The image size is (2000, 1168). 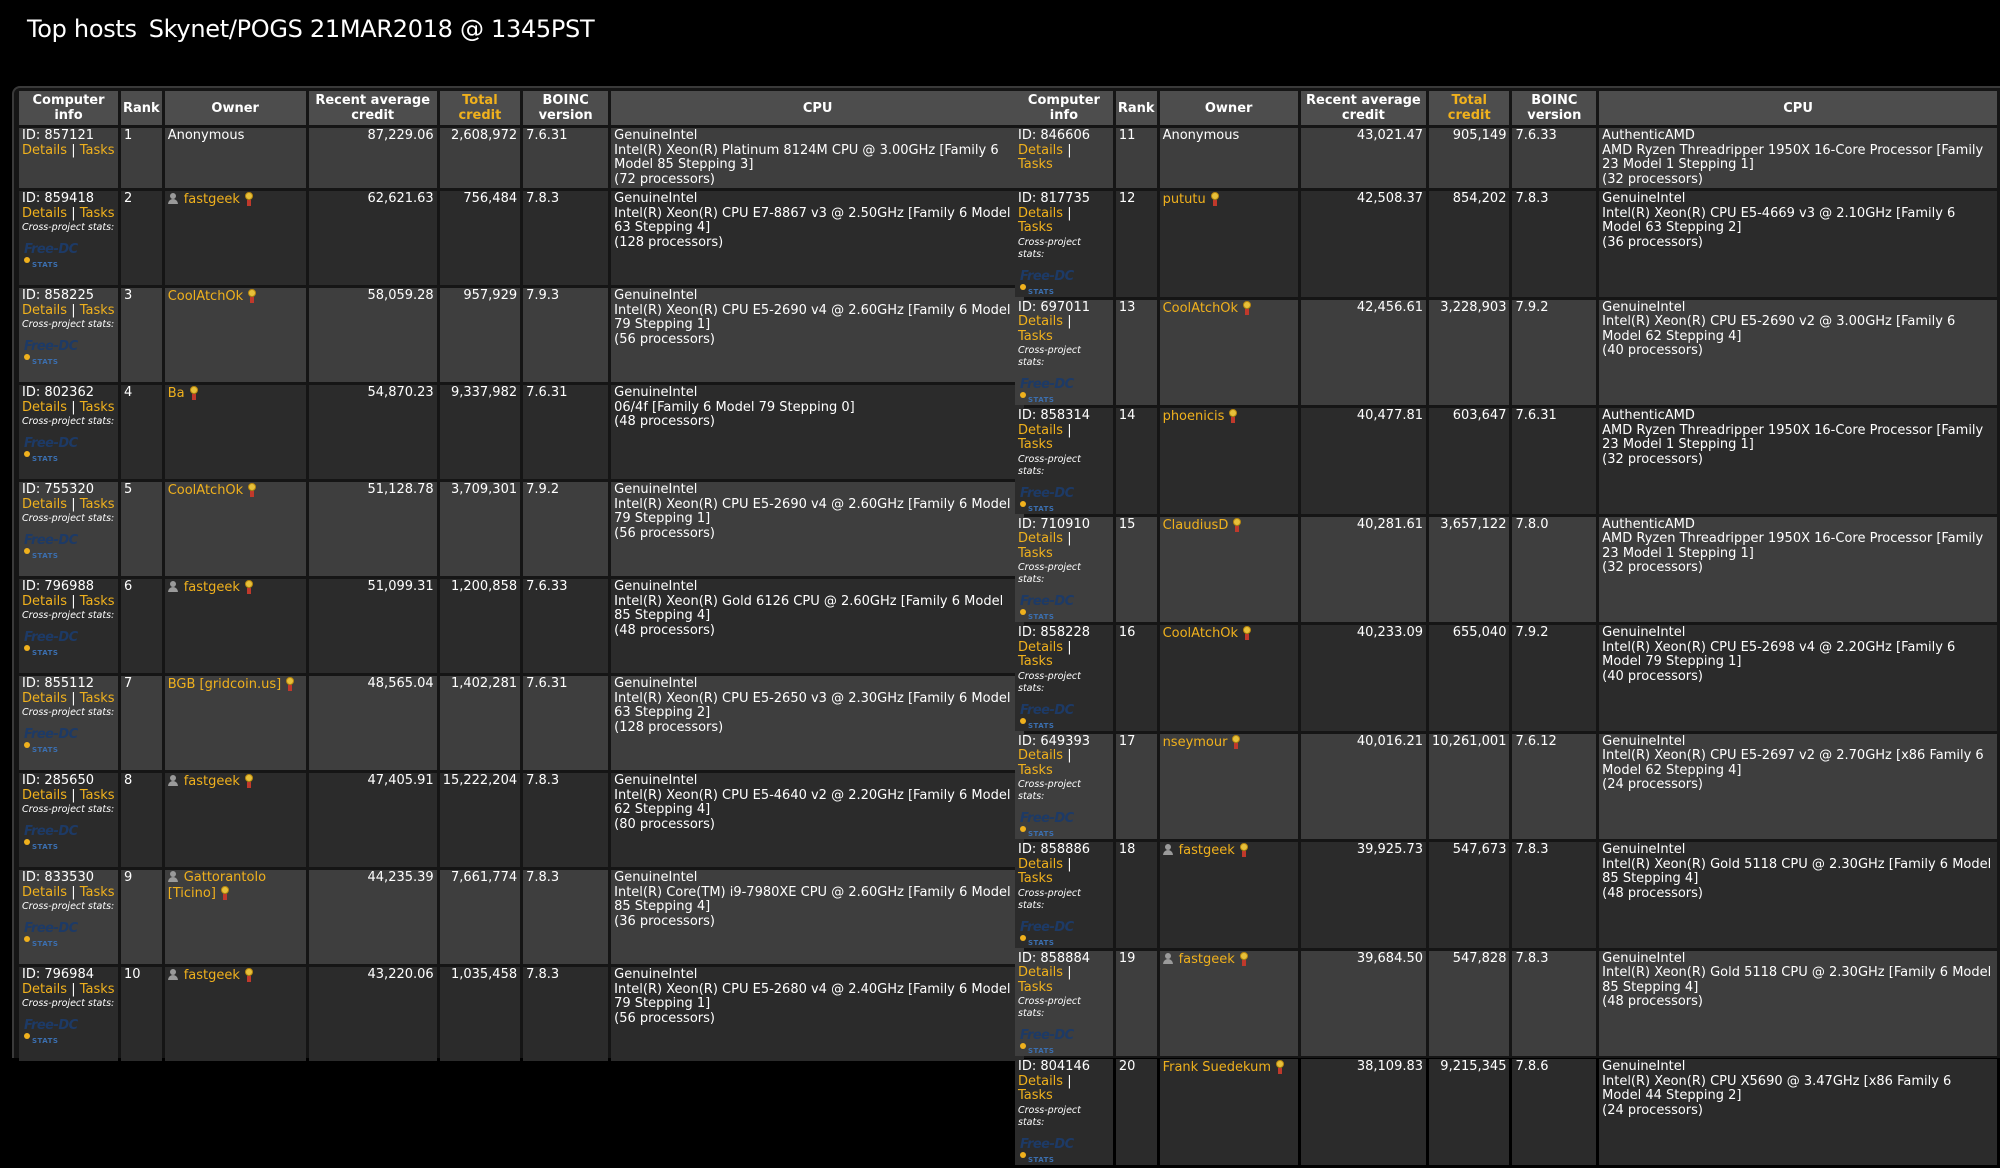 What do you see at coordinates (1217, 1067) in the screenshot?
I see `owner-link: Frank Suedekum` at bounding box center [1217, 1067].